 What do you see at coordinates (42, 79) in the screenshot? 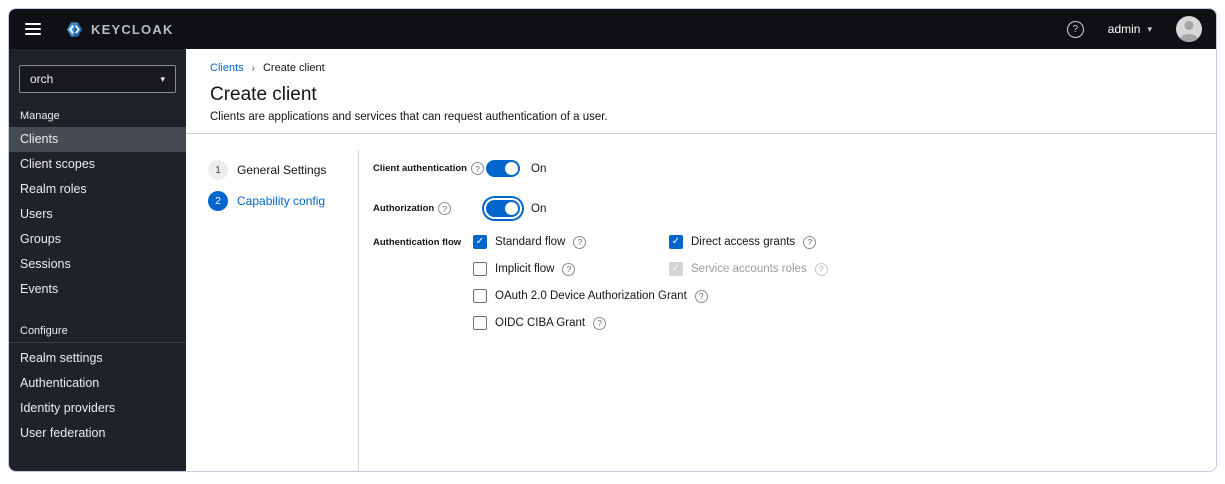
I see `realm-select-value: orch` at bounding box center [42, 79].